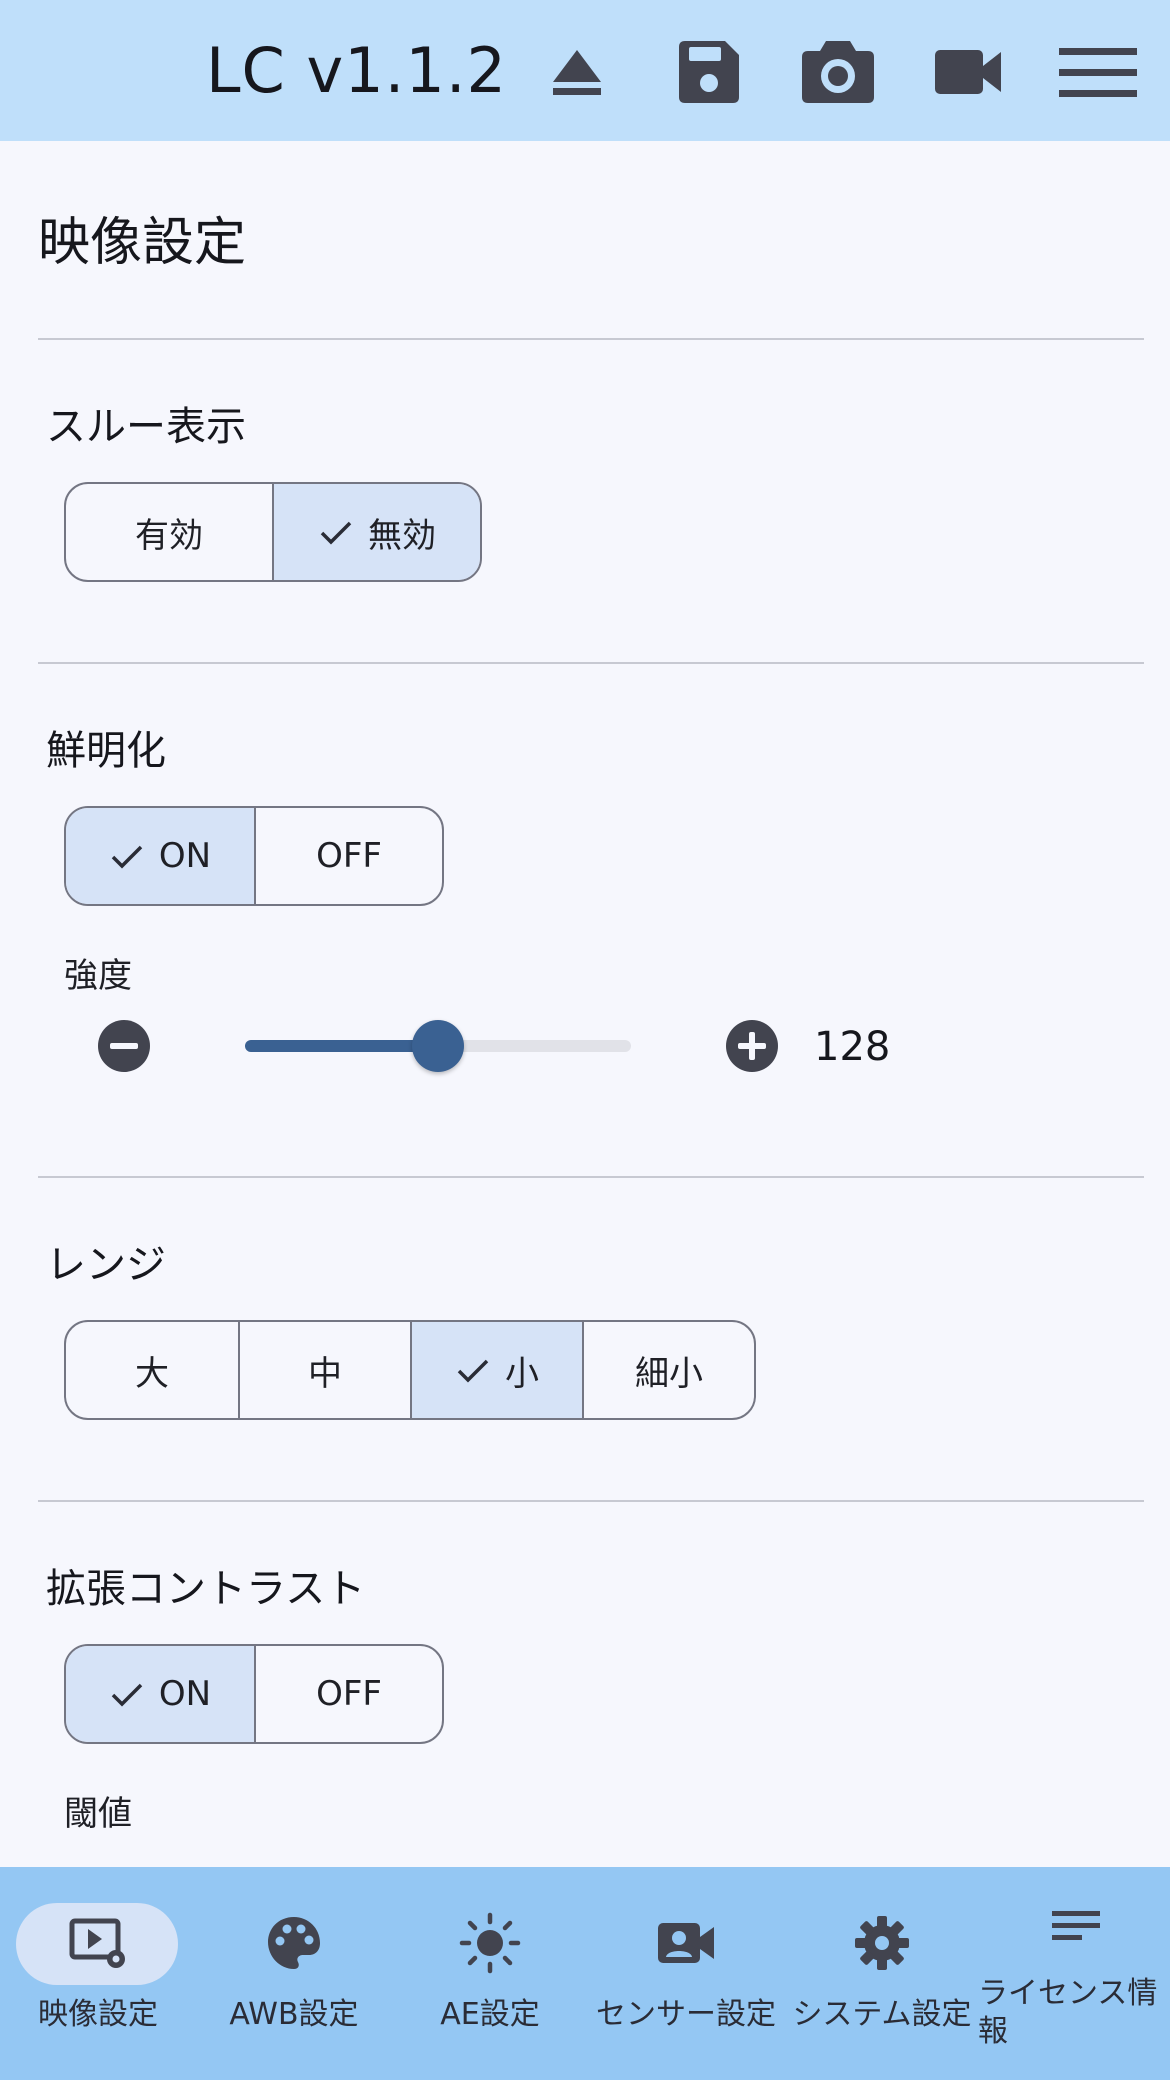 Image resolution: width=1170 pixels, height=2080 pixels. Describe the element at coordinates (852, 1047) in the screenshot. I see `strength-value: 128` at that location.